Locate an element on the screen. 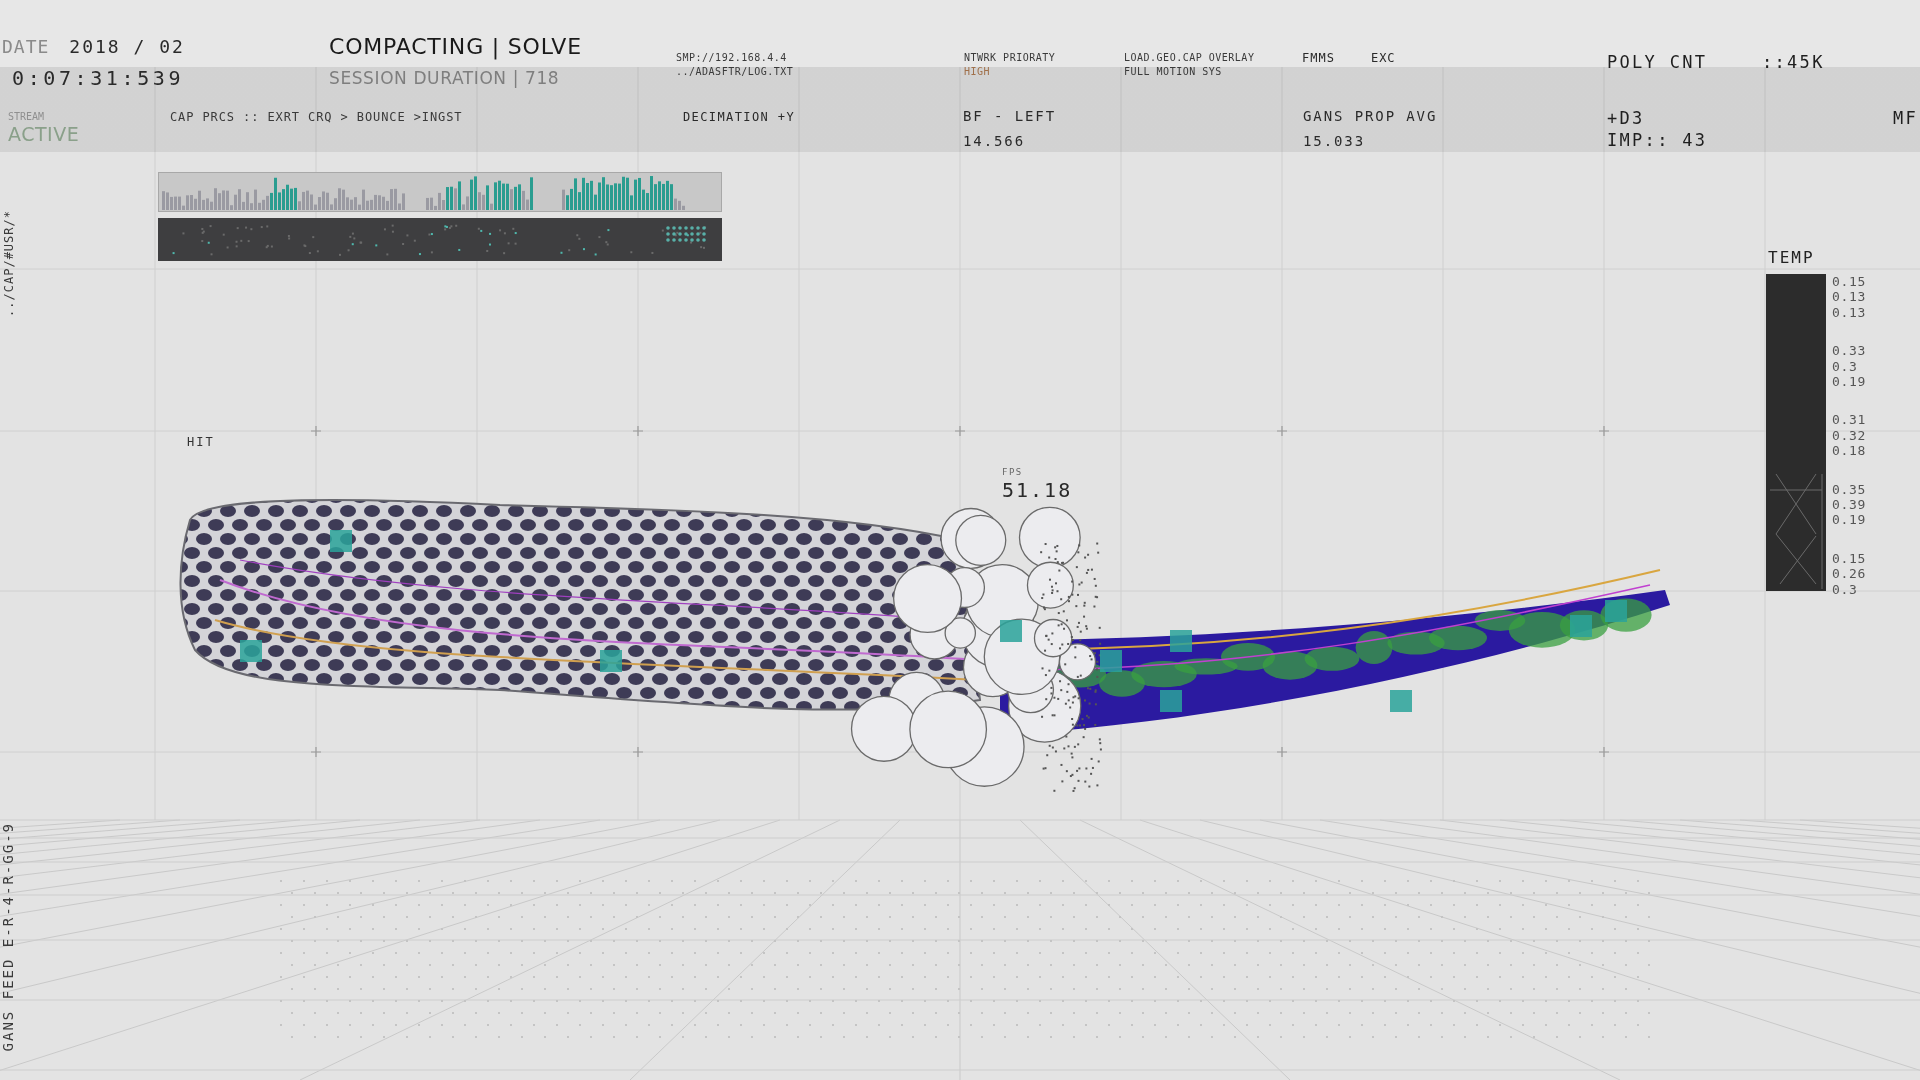  network-priority: HIGH is located at coordinates (978, 72).